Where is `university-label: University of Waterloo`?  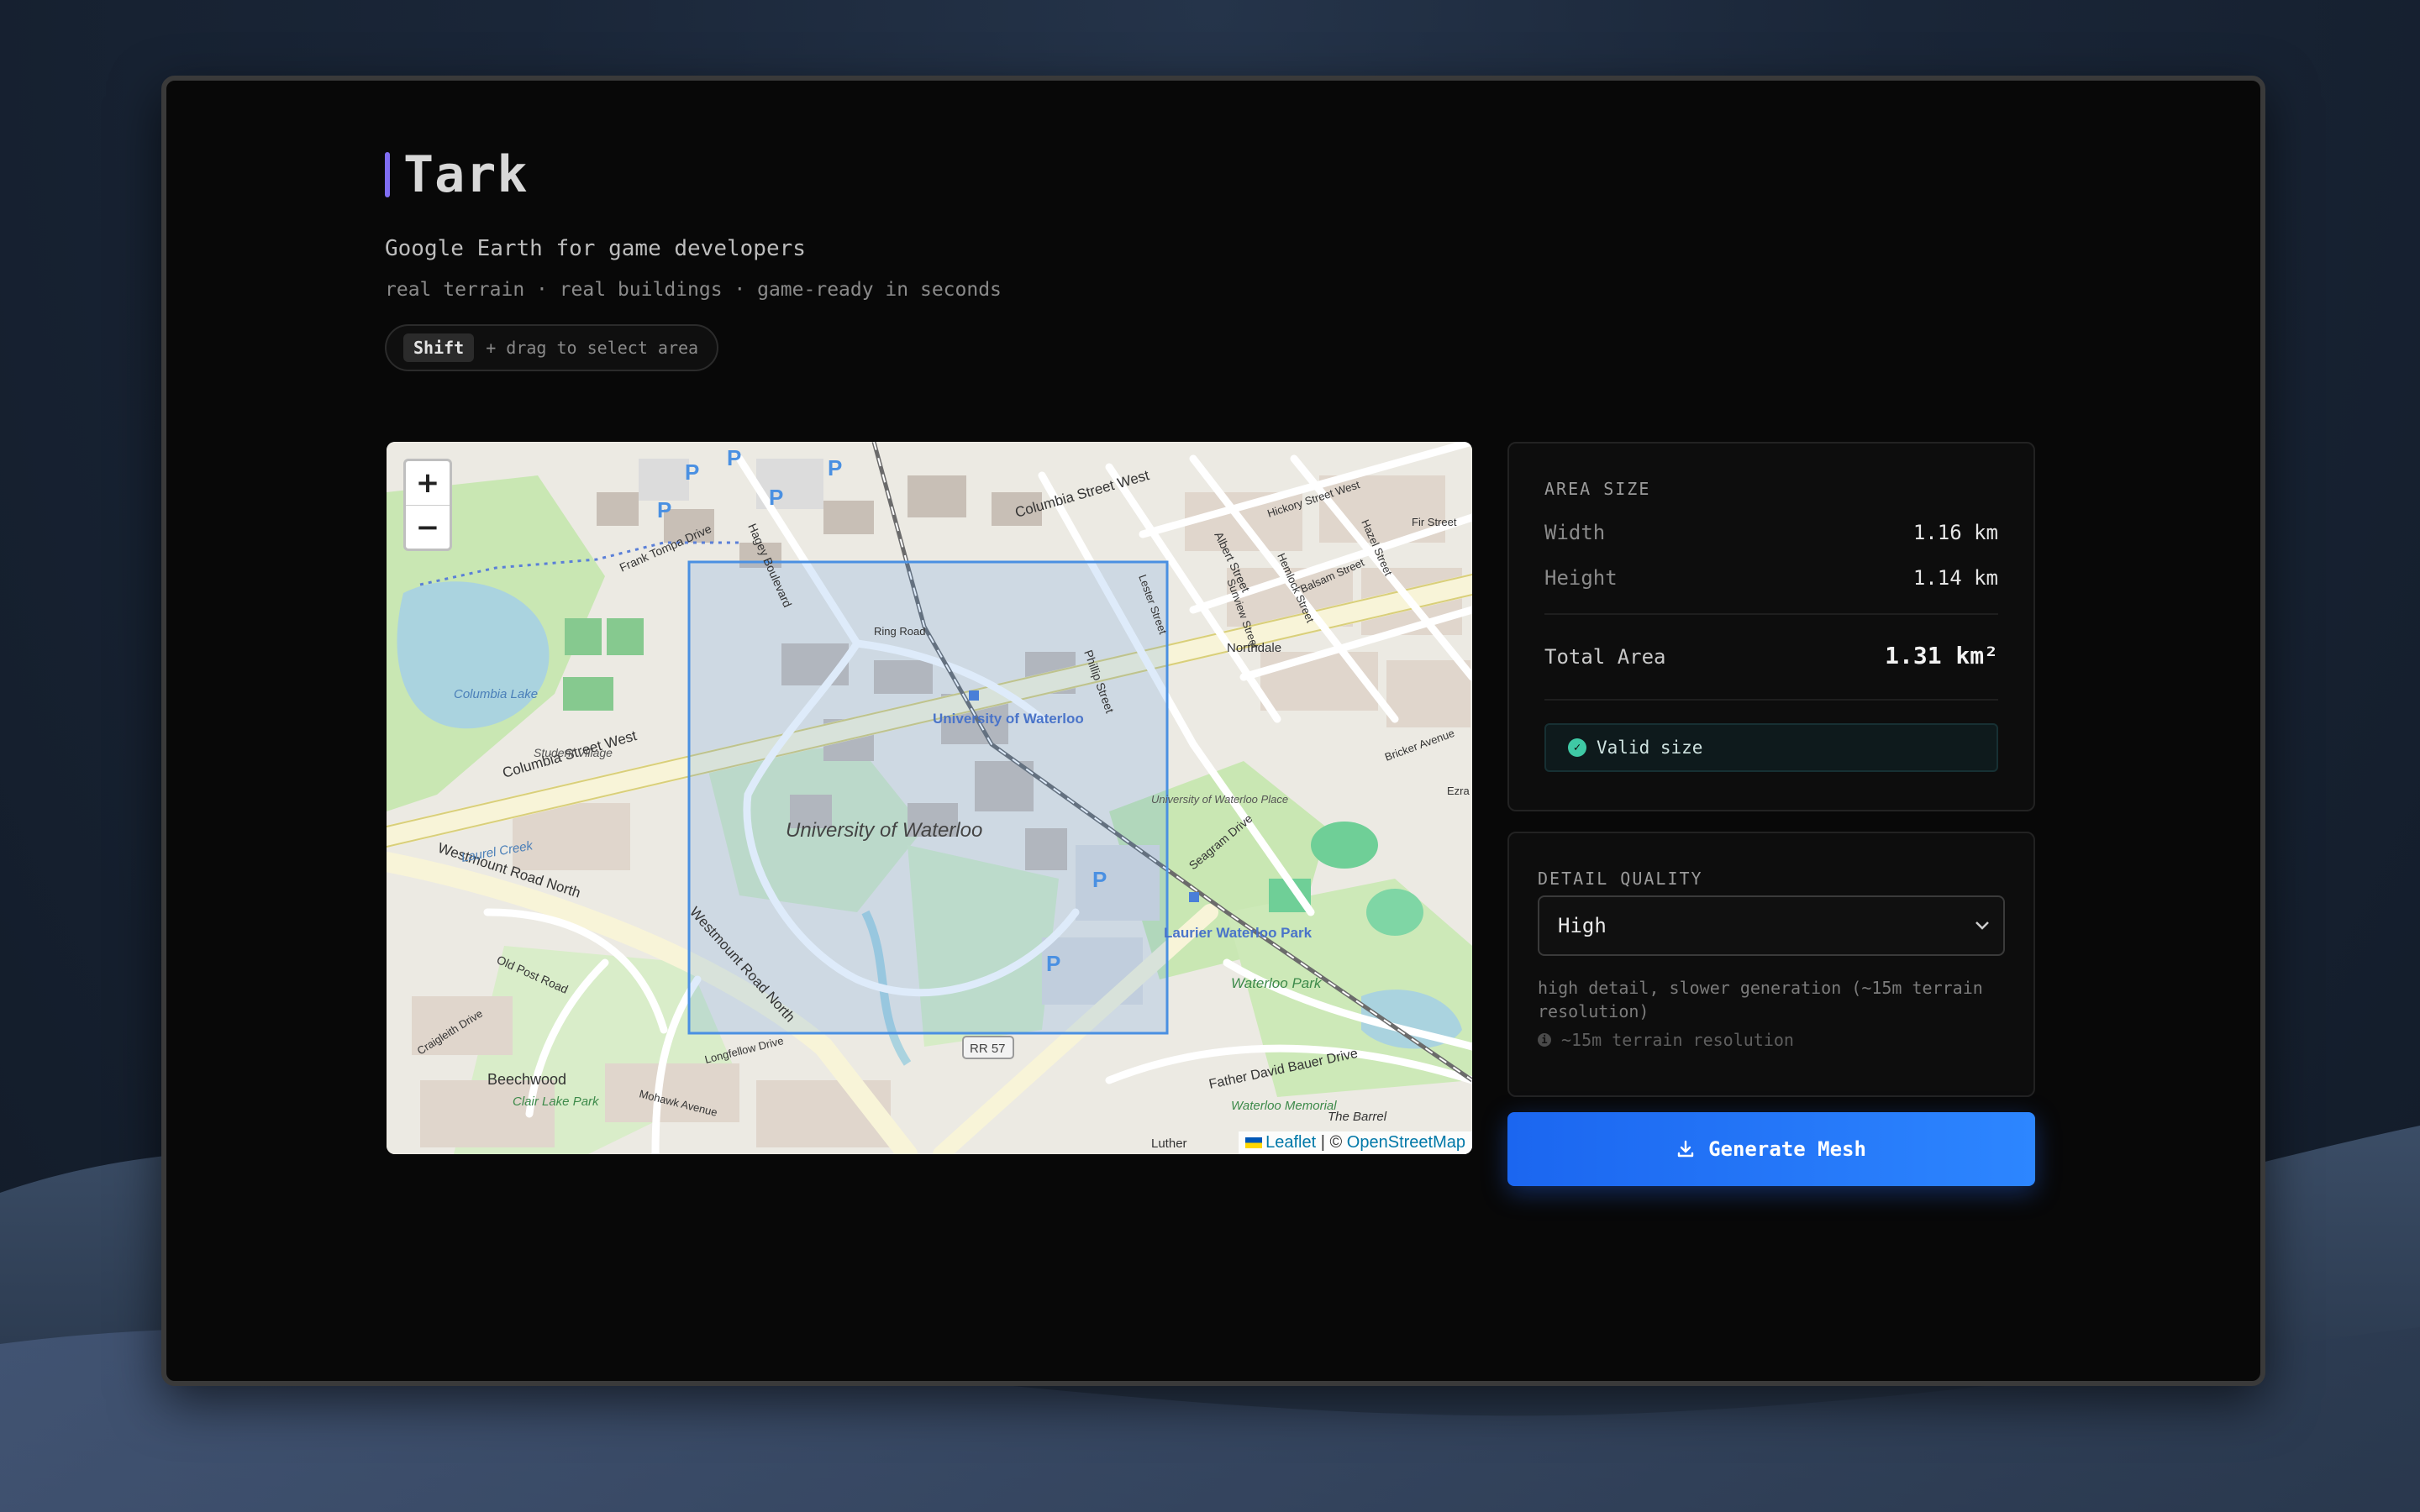
university-label: University of Waterloo is located at coordinates (884, 830).